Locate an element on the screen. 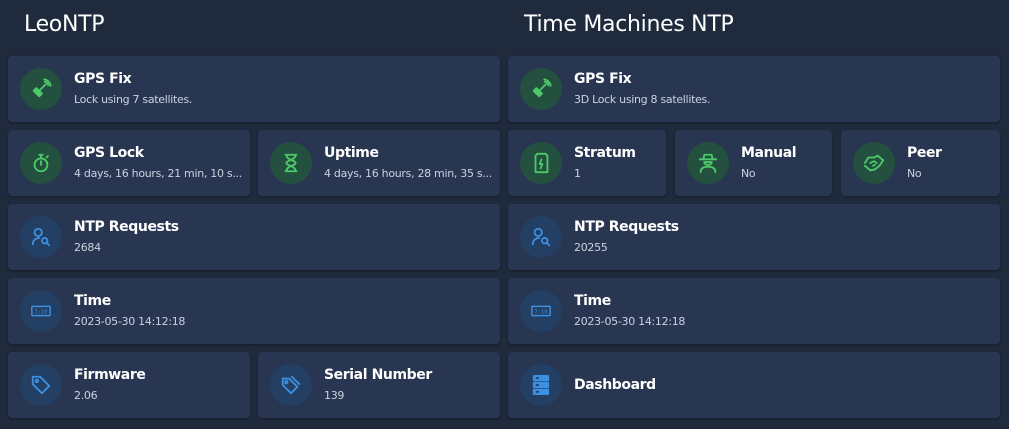  card-title: Dashboard is located at coordinates (615, 385).